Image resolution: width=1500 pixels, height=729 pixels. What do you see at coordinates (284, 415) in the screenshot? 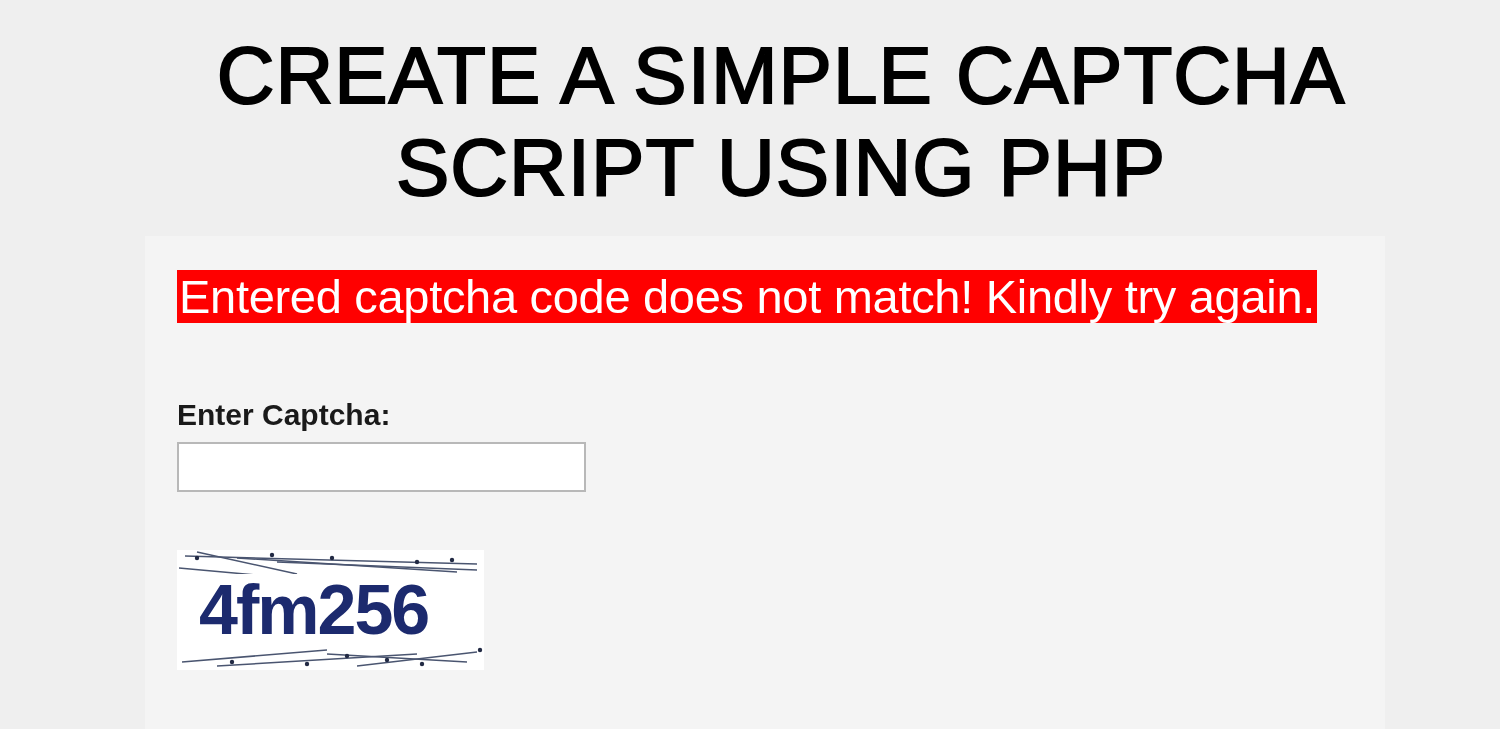
I see `captcha-label: Enter Captcha:` at bounding box center [284, 415].